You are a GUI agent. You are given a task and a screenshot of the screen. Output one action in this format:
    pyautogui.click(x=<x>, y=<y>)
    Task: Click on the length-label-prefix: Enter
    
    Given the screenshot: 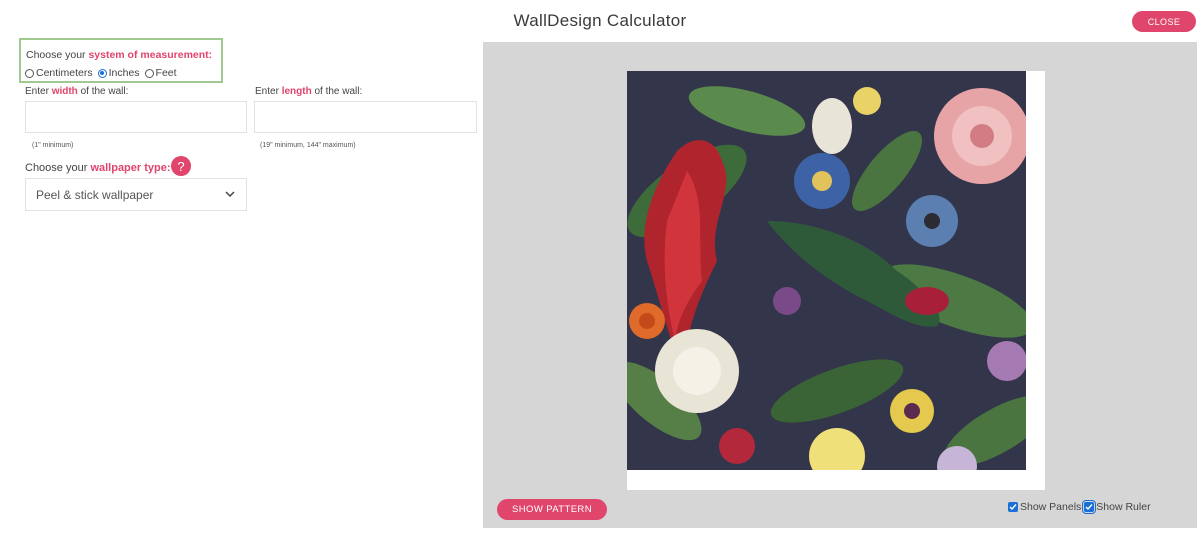 What is the action you would take?
    pyautogui.click(x=268, y=91)
    